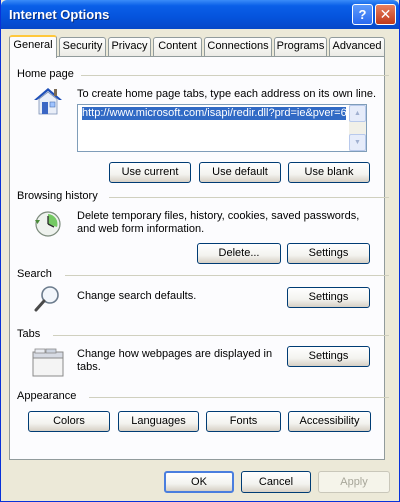 Image resolution: width=400 pixels, height=502 pixels. What do you see at coordinates (240, 172) in the screenshot?
I see `use-default-button: Use default` at bounding box center [240, 172].